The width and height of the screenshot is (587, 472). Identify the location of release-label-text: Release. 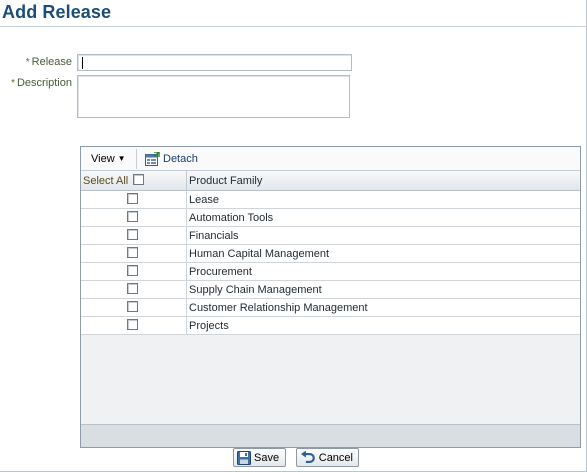
(51, 62).